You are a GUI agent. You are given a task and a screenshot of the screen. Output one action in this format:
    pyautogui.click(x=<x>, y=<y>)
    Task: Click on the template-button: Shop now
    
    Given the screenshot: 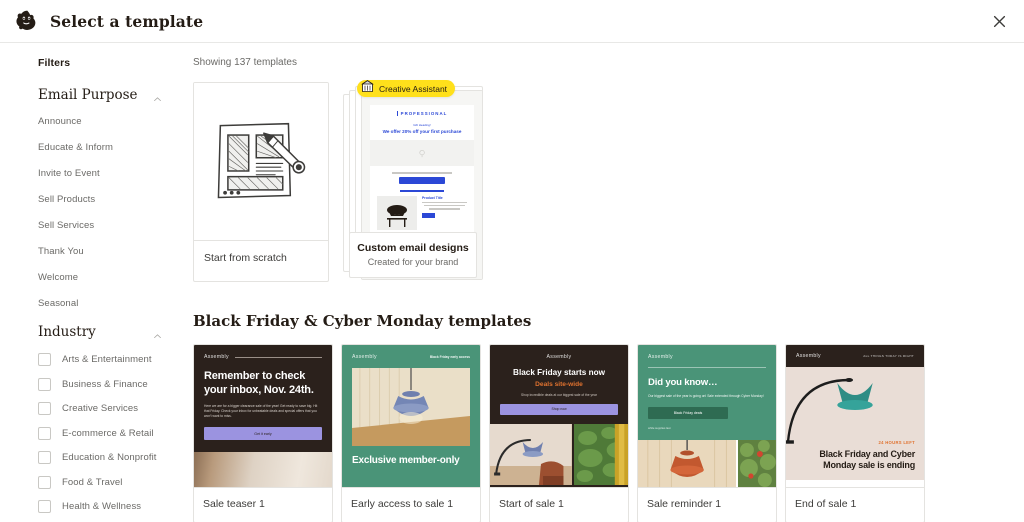 What is the action you would take?
    pyautogui.click(x=559, y=409)
    